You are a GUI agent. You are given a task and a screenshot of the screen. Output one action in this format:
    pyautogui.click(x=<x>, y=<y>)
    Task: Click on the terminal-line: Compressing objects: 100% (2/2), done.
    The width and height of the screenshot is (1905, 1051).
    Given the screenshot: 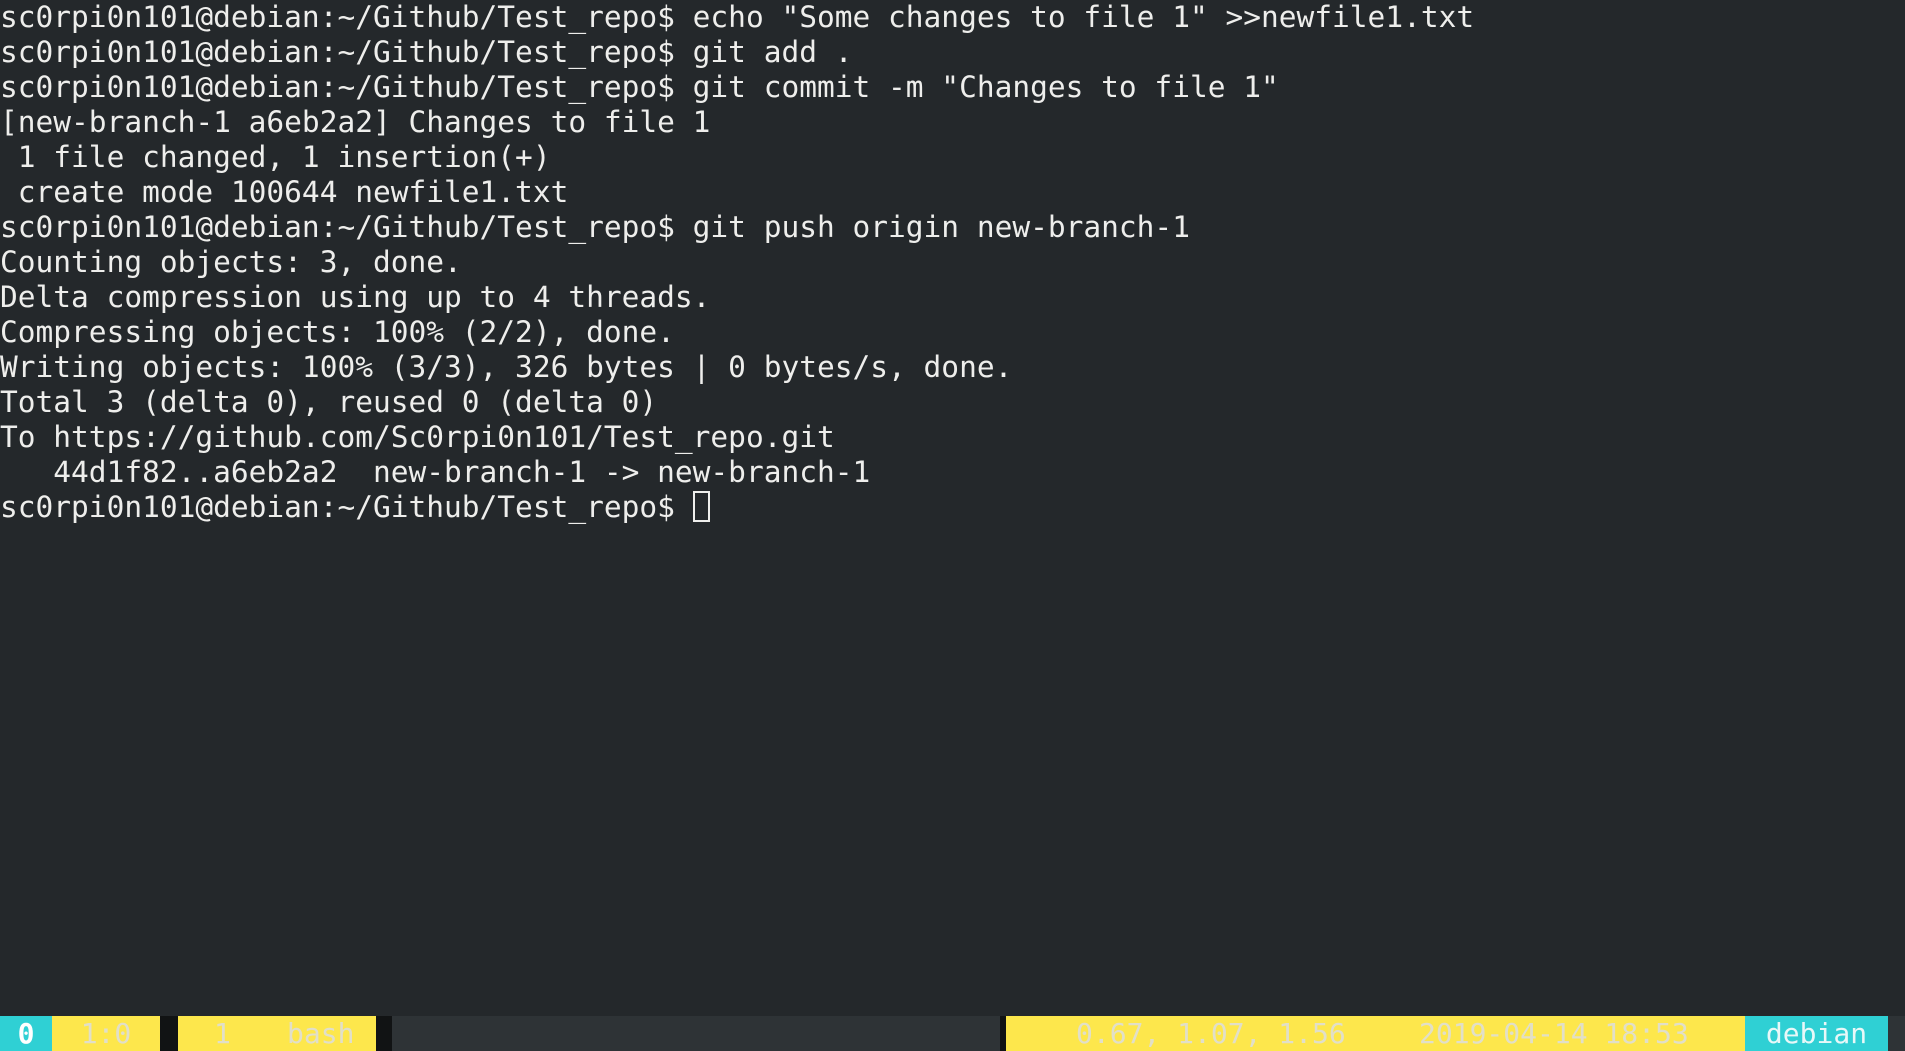 What is the action you would take?
    pyautogui.click(x=337, y=332)
    